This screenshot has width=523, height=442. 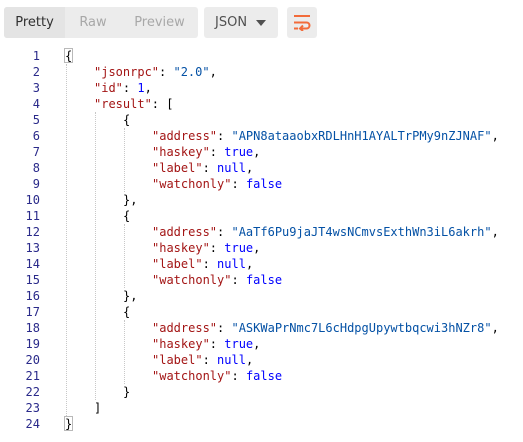 I want to click on code-text: ], so click(x=97, y=408).